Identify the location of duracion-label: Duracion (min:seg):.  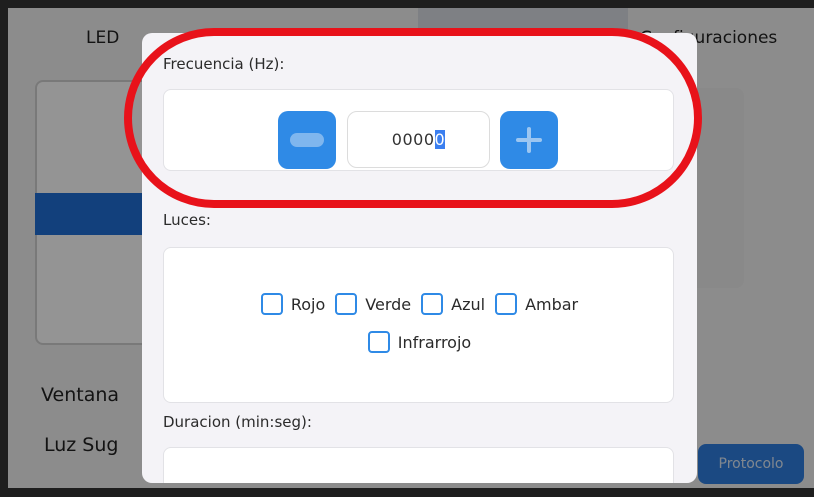
(237, 422).